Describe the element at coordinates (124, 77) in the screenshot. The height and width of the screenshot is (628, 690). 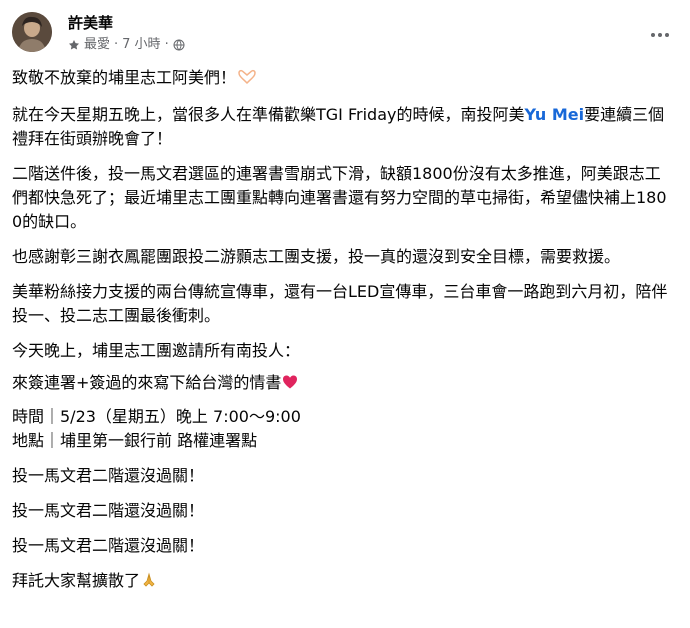
I see `paragraph-text: 致敬不放棄的埔里志工阿美們！` at that location.